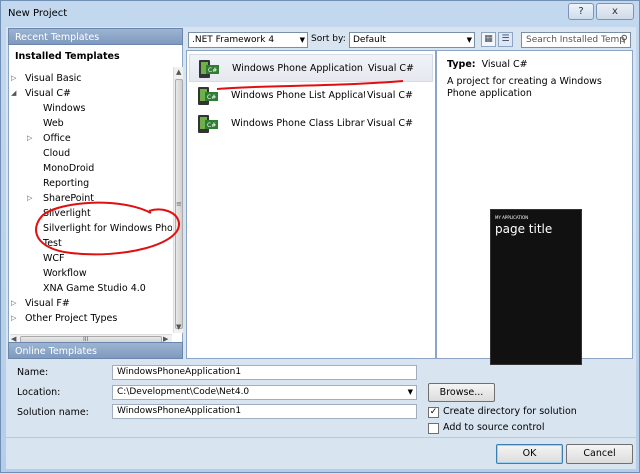 This screenshot has height=474, width=640. Describe the element at coordinates (581, 11) in the screenshot. I see `help-button: ?` at that location.